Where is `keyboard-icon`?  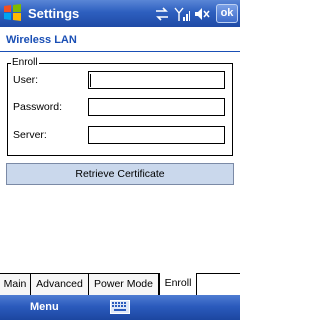
keyboard-icon is located at coordinates (120, 307).